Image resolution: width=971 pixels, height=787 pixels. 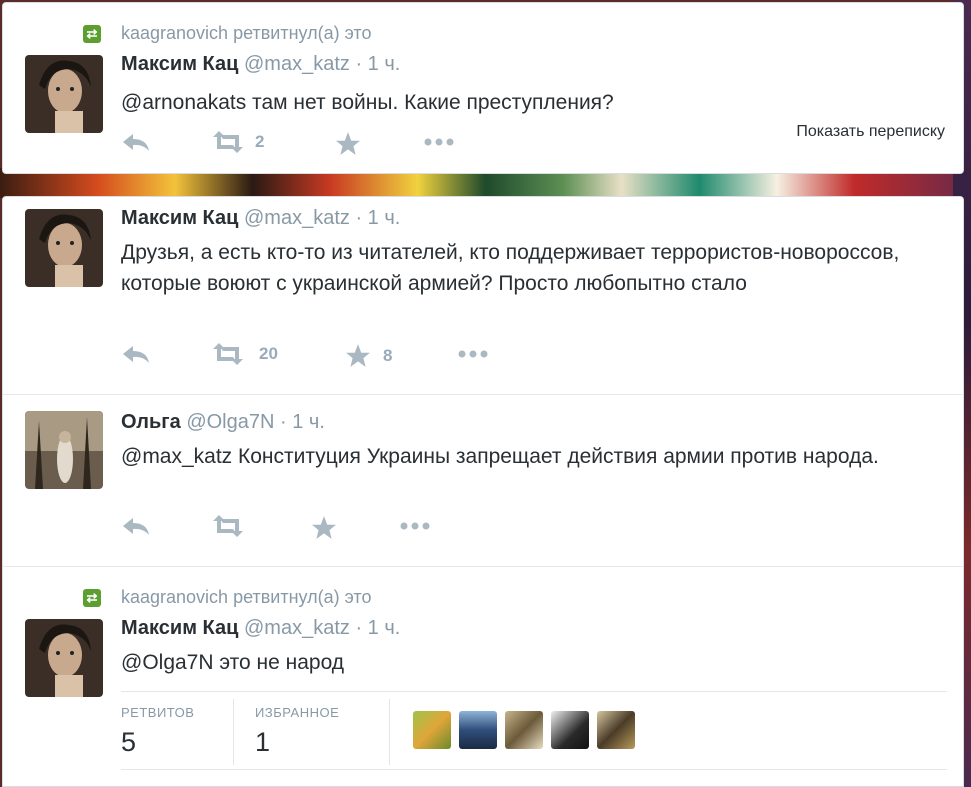 I want to click on retweets-stat-label: РЕТВИТОВ, so click(x=157, y=712).